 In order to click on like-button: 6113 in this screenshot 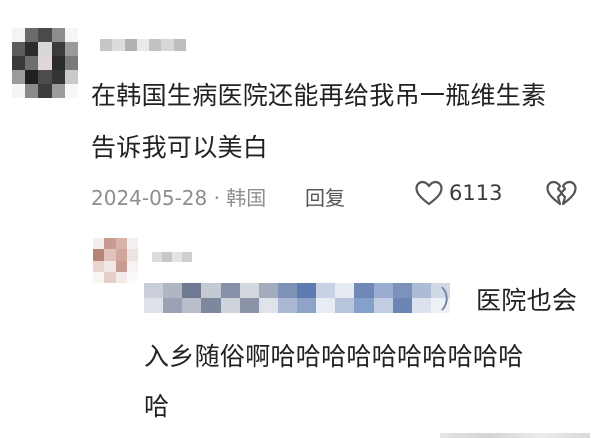, I will do `click(463, 193)`.